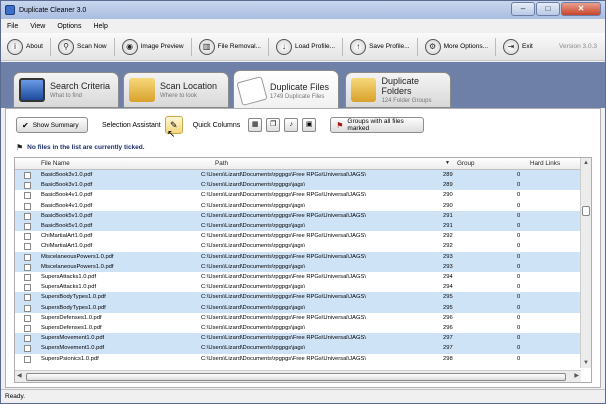 The height and width of the screenshot is (404, 606). Describe the element at coordinates (286, 90) in the screenshot. I see `tab-duplicate-files: Duplicate Files 1749 Duplicate Files` at that location.